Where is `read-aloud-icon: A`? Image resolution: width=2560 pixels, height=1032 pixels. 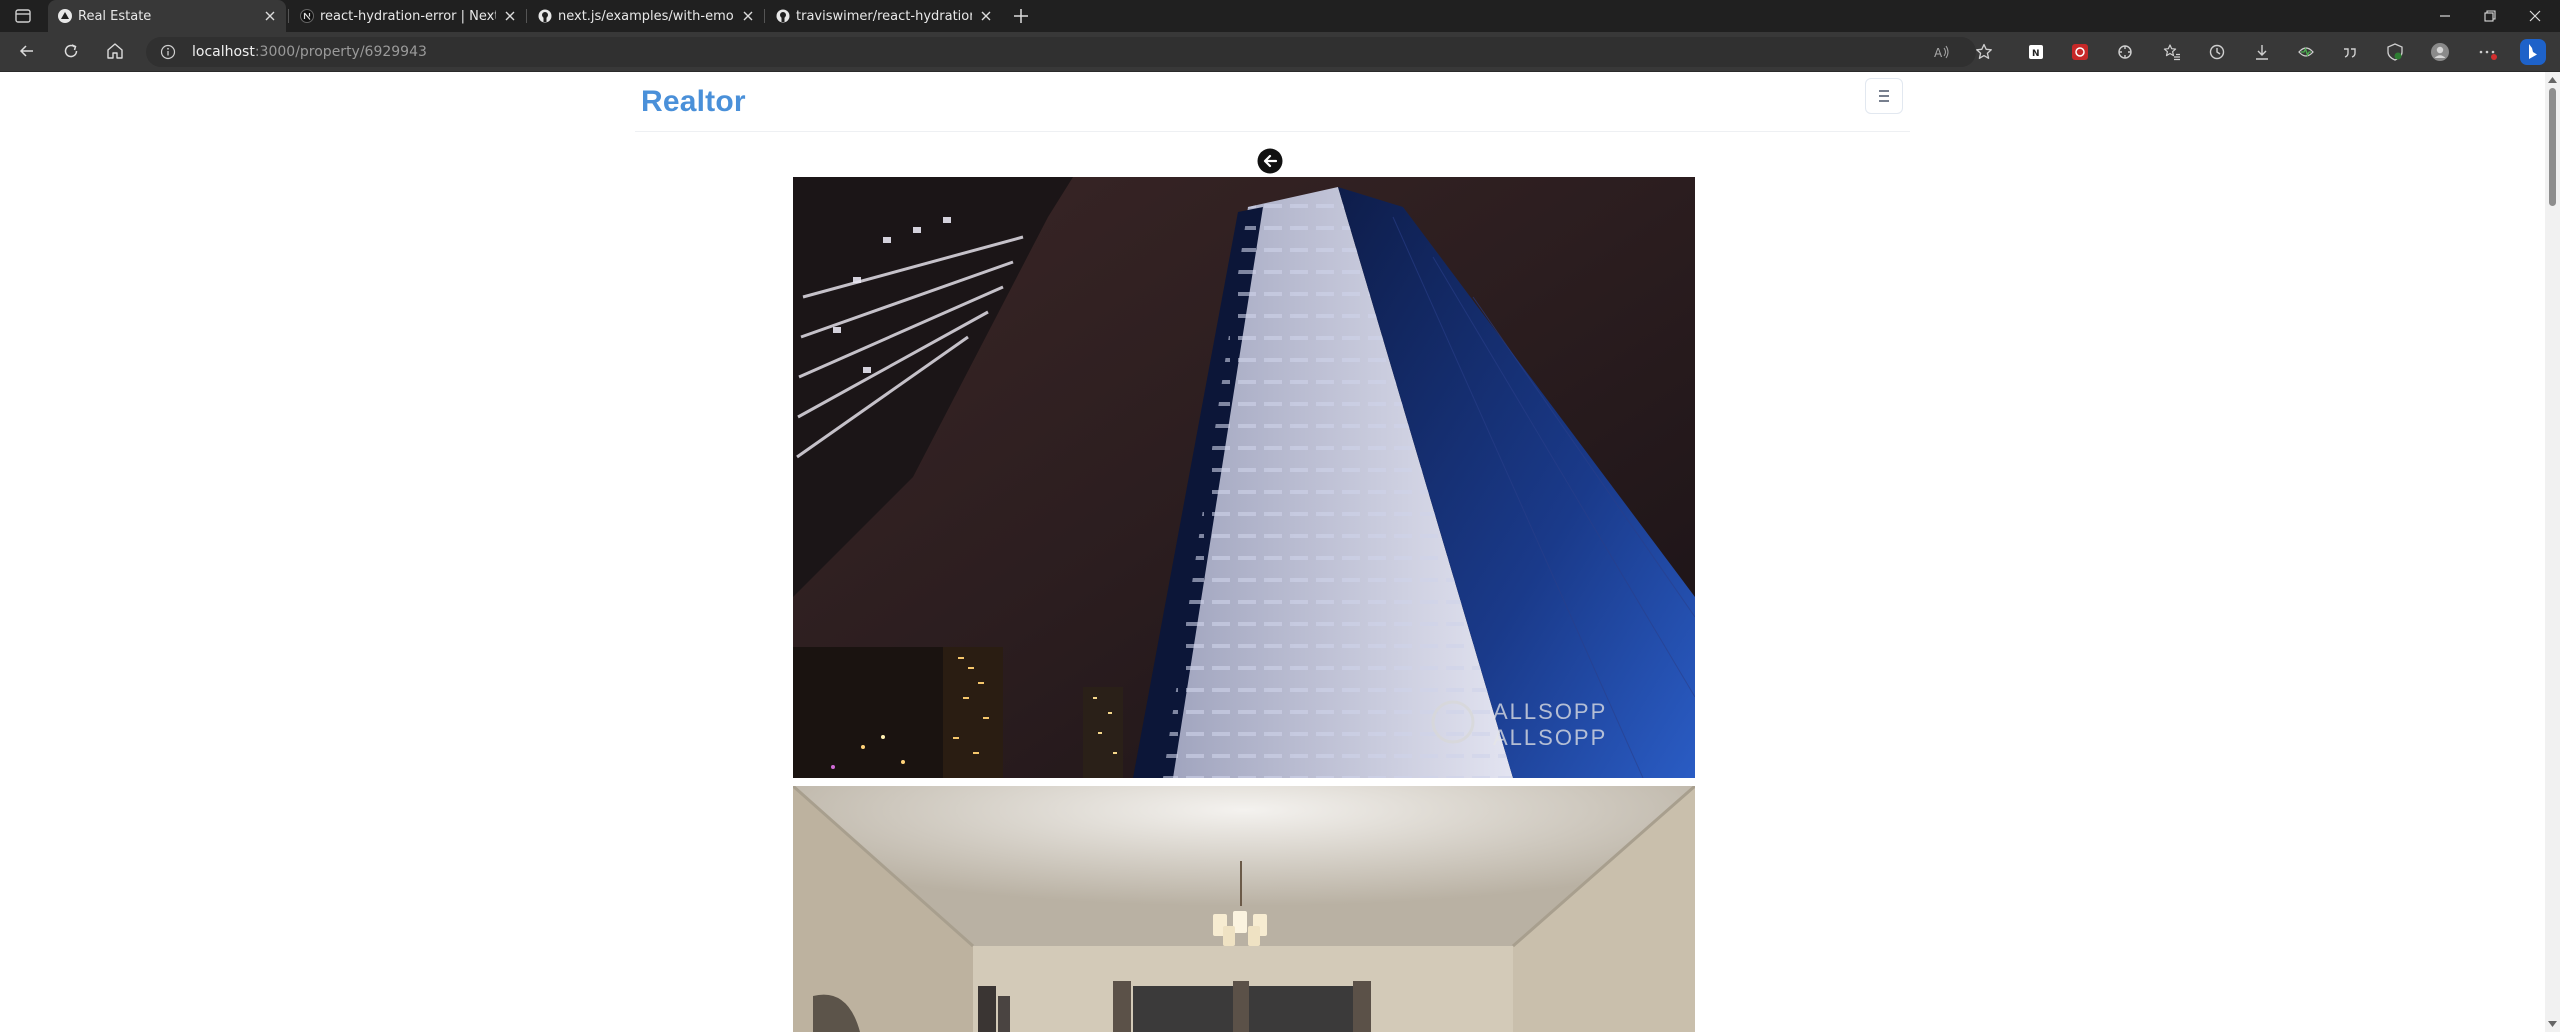
read-aloud-icon: A is located at coordinates (1942, 52).